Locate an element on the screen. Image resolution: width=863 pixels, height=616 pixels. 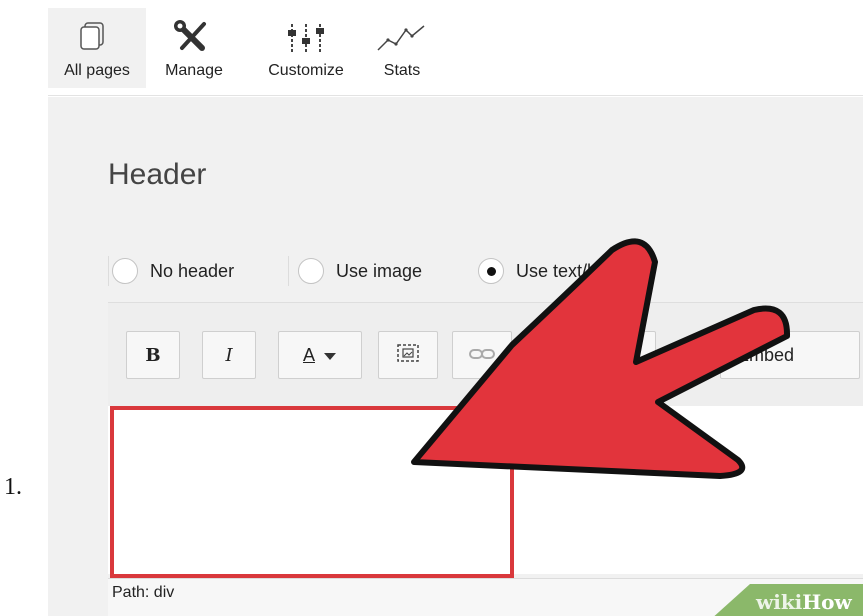
wikihow-watermark: wikiHow is located at coordinates (786, 598).